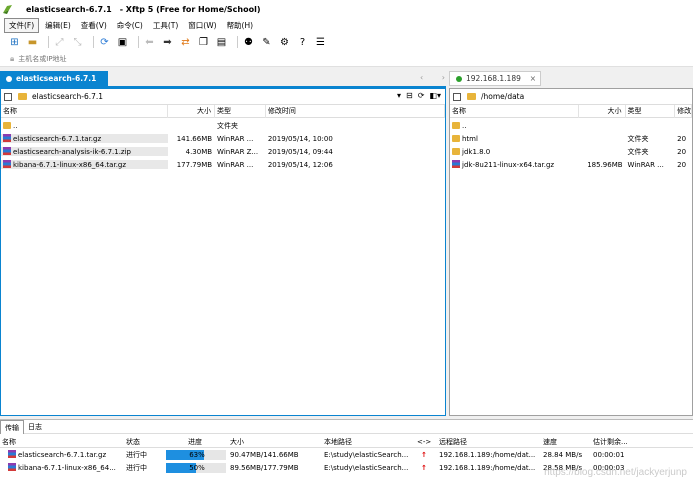  I want to click on tab-transfer: 传输, so click(12, 426).